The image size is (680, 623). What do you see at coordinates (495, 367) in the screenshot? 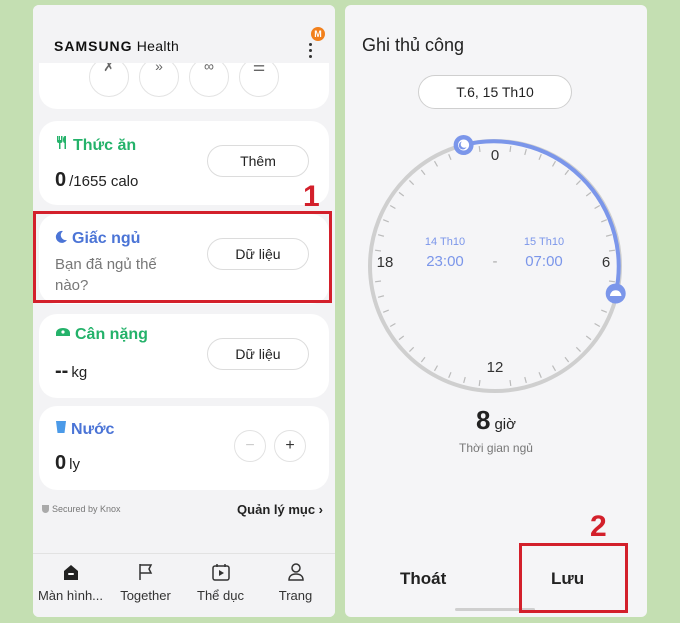
I see `clock-label-bottom: 12` at bounding box center [495, 367].